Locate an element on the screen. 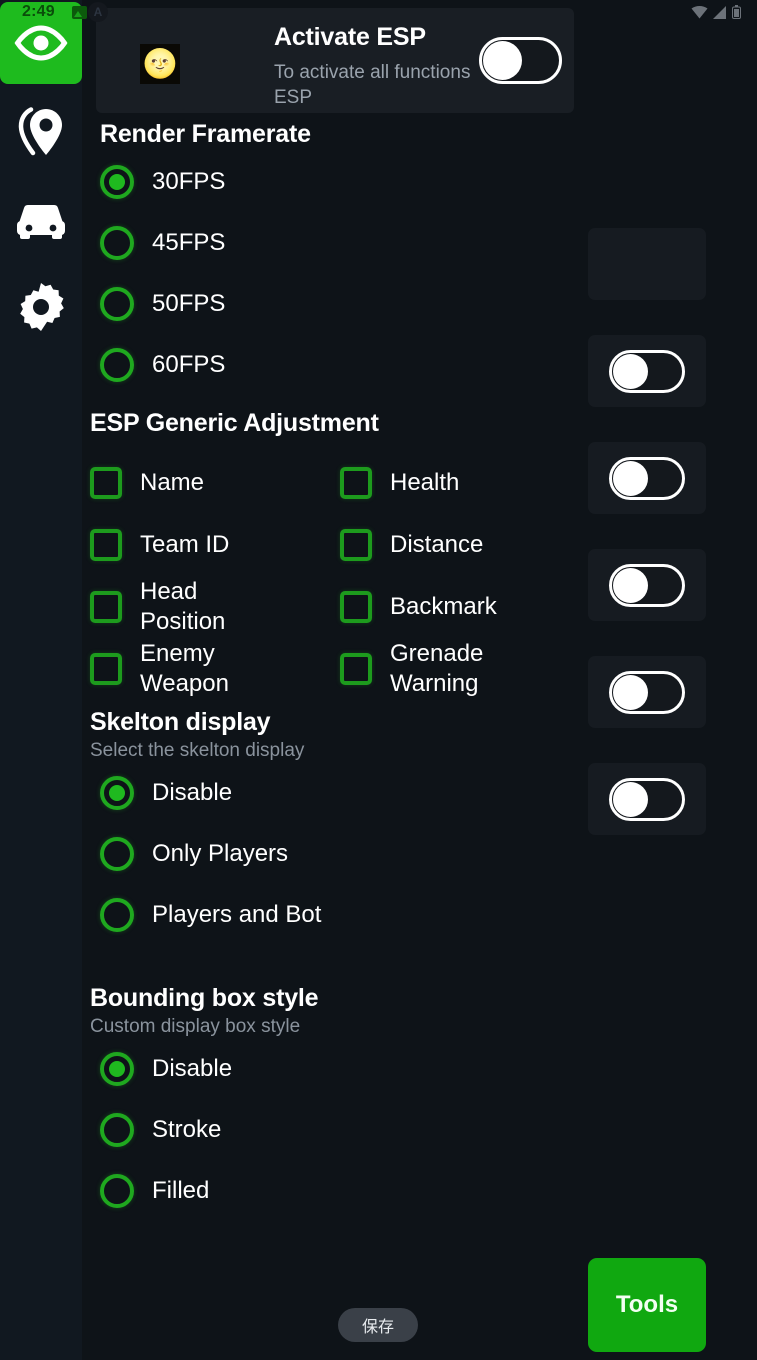 The width and height of the screenshot is (757, 1360). right-toggle-panel is located at coordinates (647, 549).